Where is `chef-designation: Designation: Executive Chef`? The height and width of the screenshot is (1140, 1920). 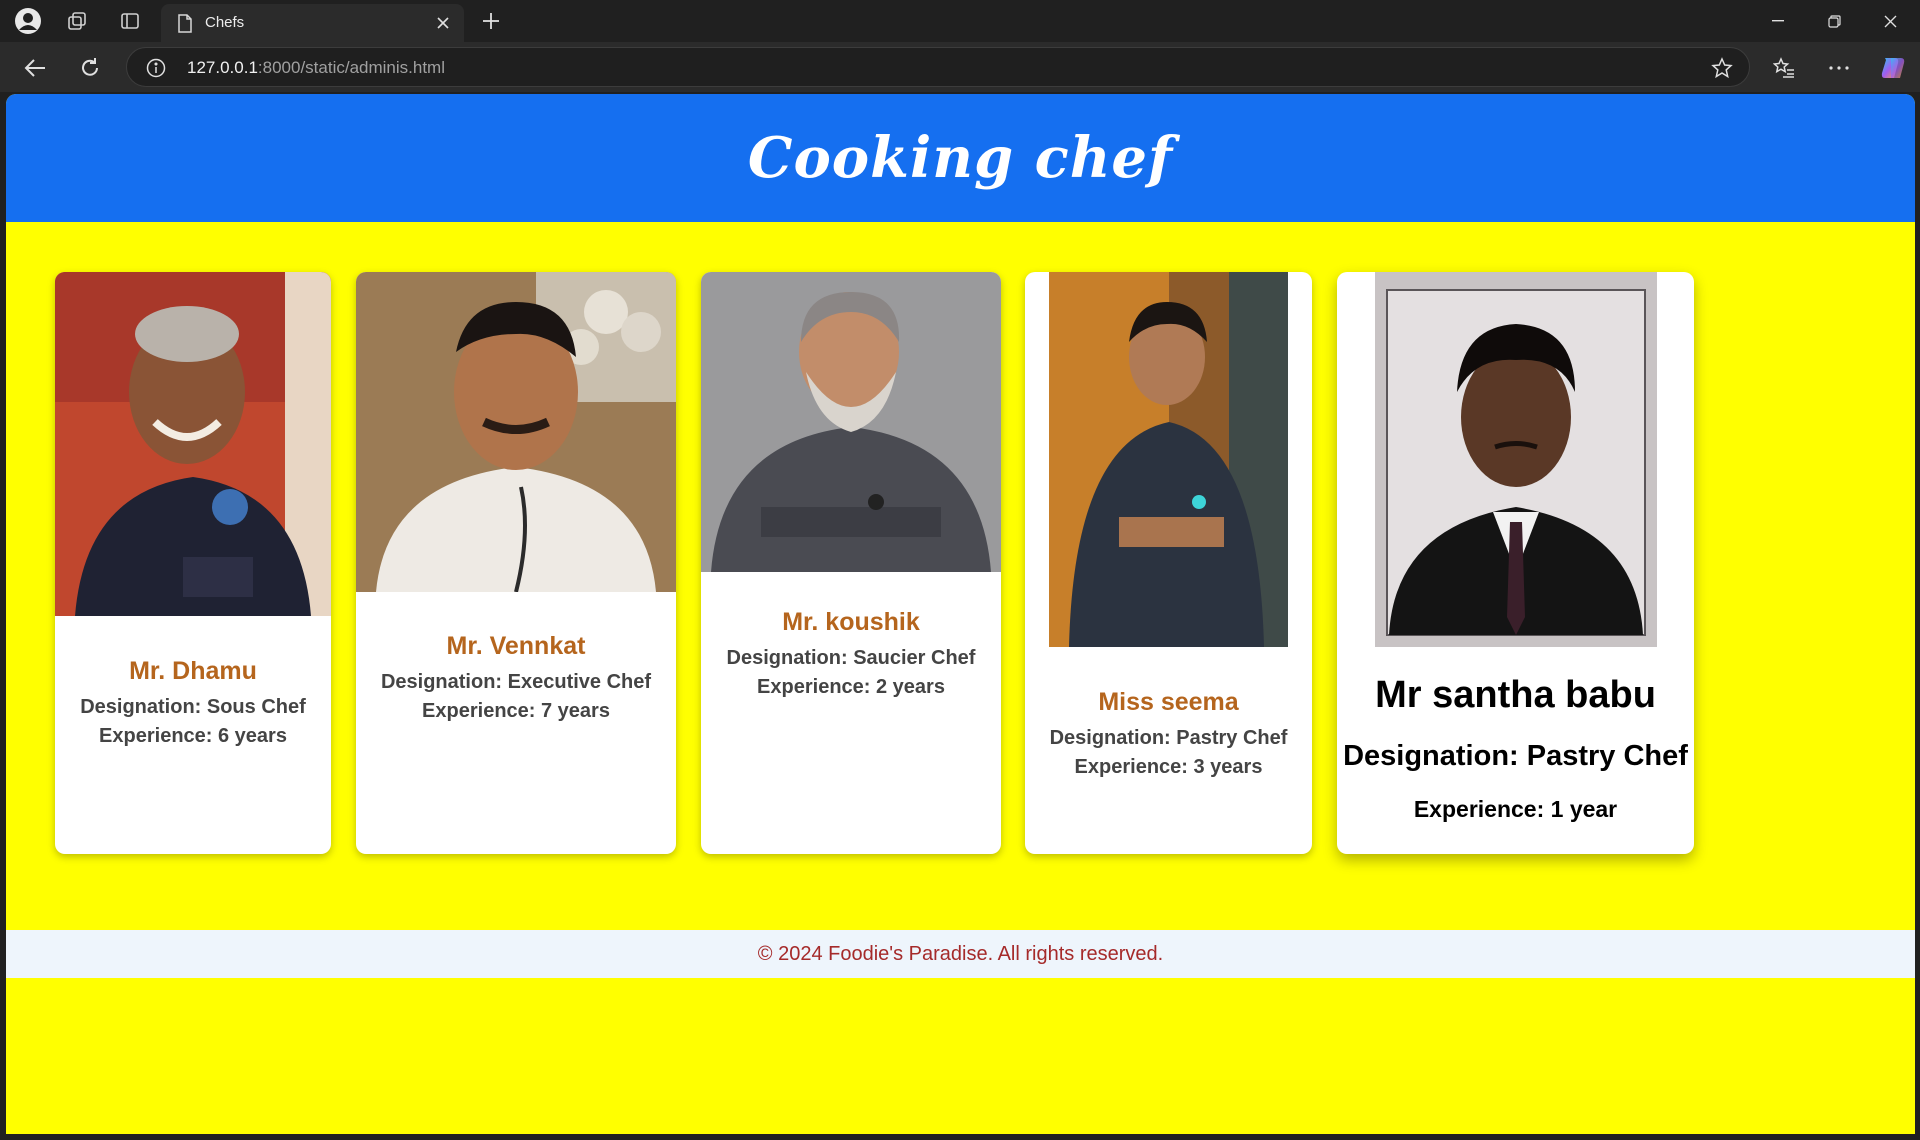
chef-designation: Designation: Executive Chef is located at coordinates (516, 682).